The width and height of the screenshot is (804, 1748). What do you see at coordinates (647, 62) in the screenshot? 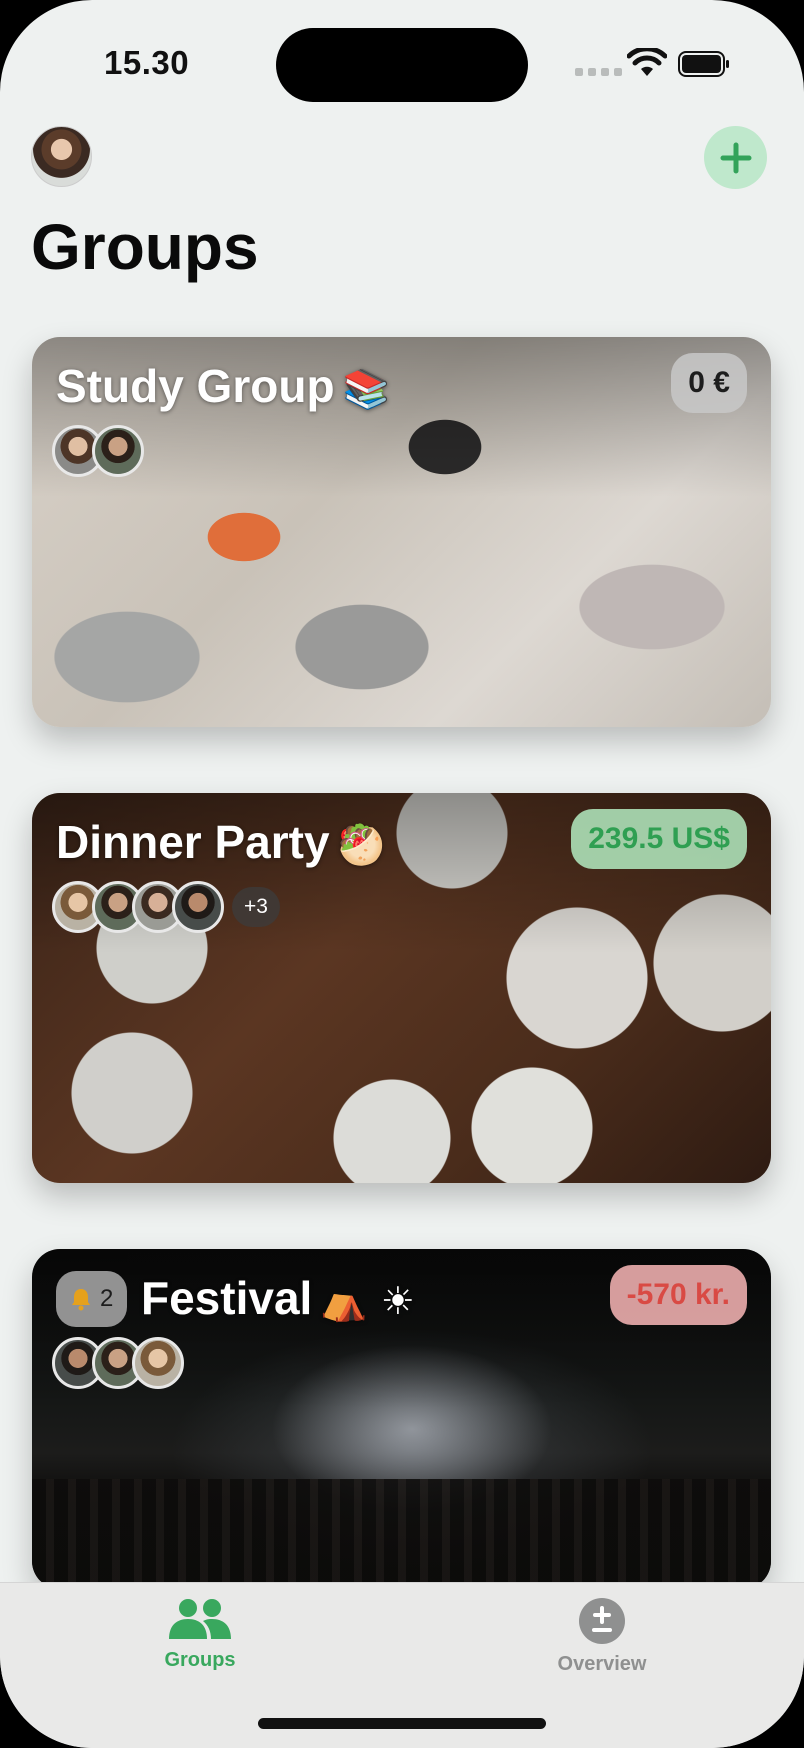
I see `wifi-icon` at bounding box center [647, 62].